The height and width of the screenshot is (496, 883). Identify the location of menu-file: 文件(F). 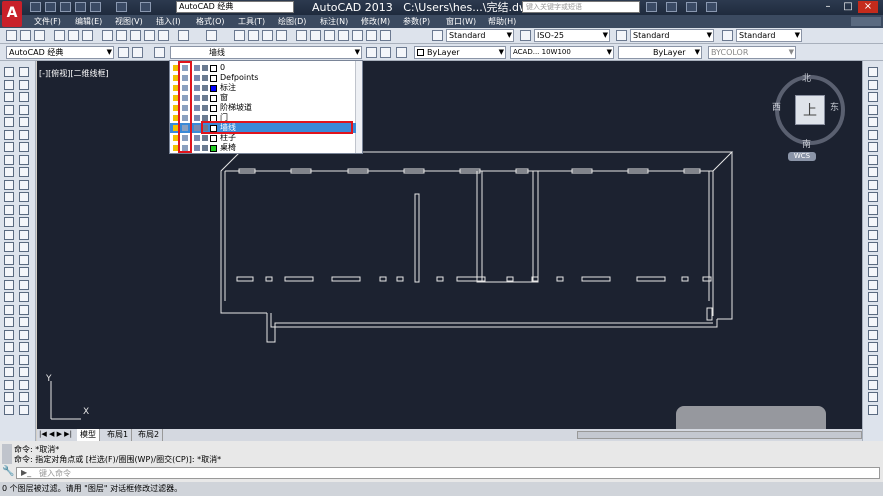
(47, 21).